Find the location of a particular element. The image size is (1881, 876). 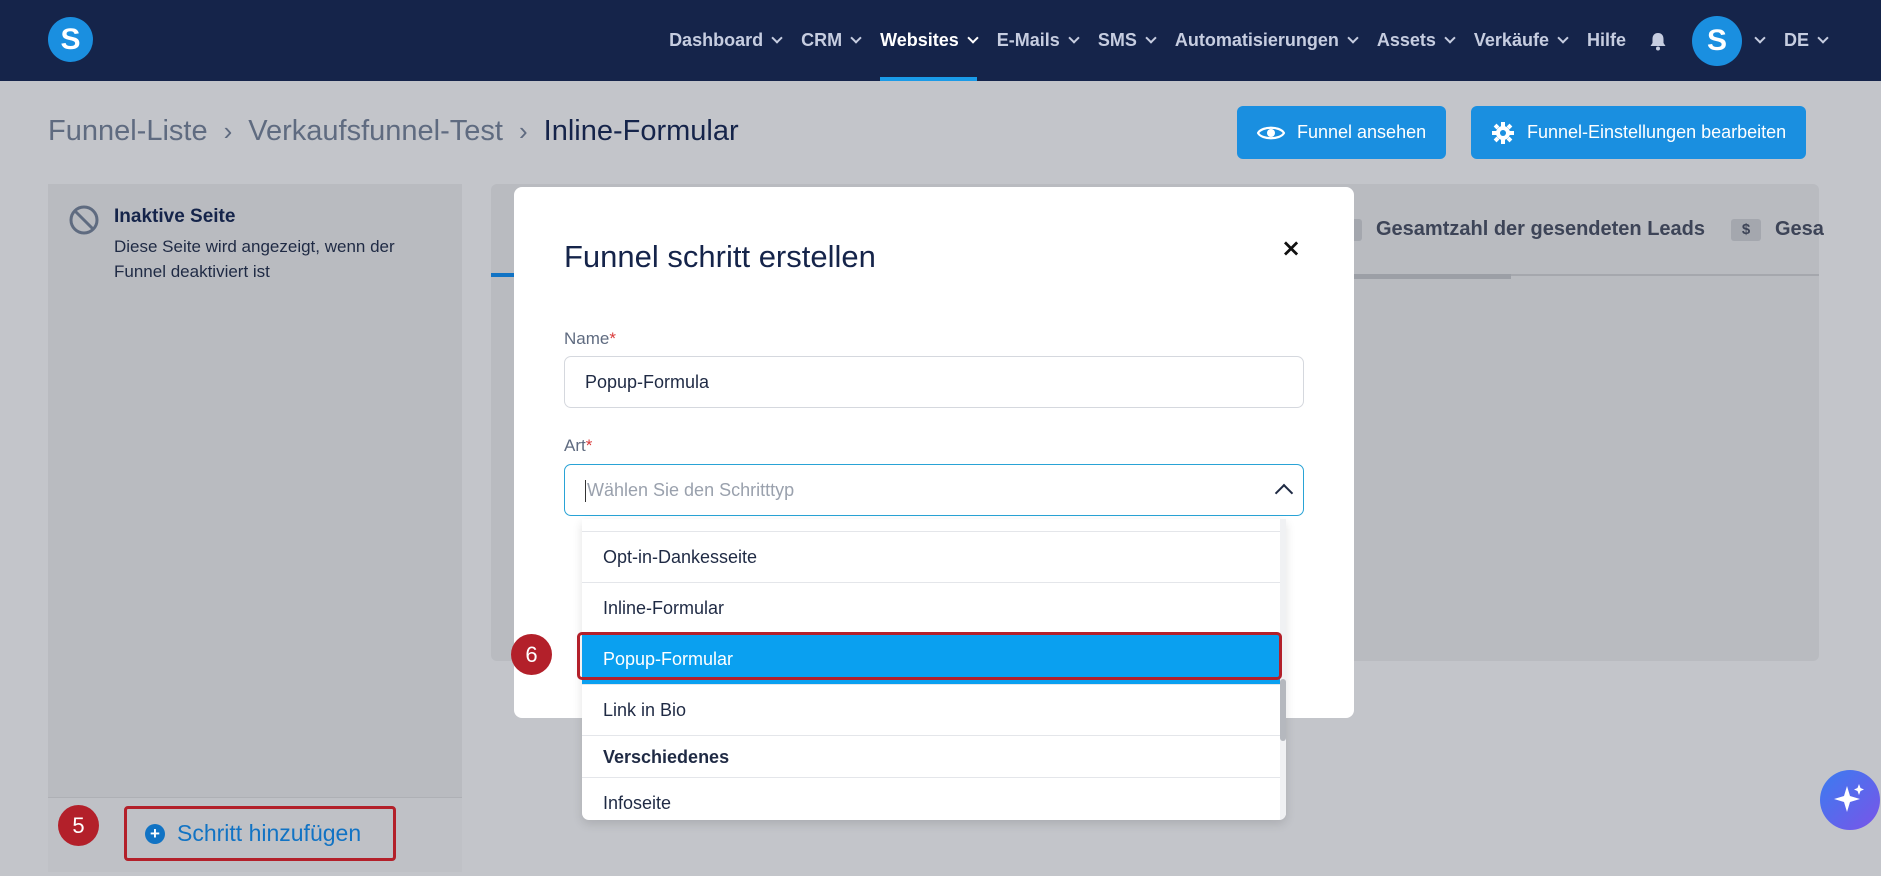

text-cursor is located at coordinates (585, 491).